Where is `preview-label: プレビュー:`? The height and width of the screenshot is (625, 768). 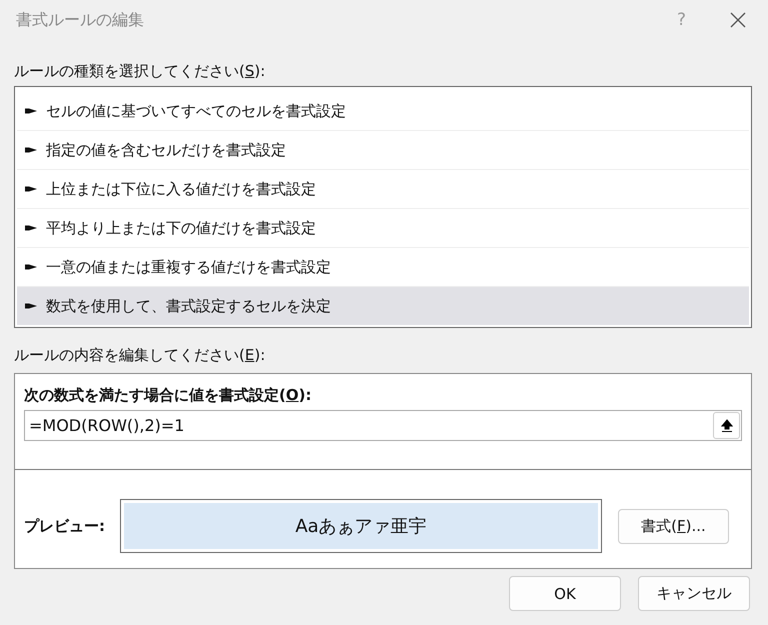 preview-label: プレビュー: is located at coordinates (65, 526).